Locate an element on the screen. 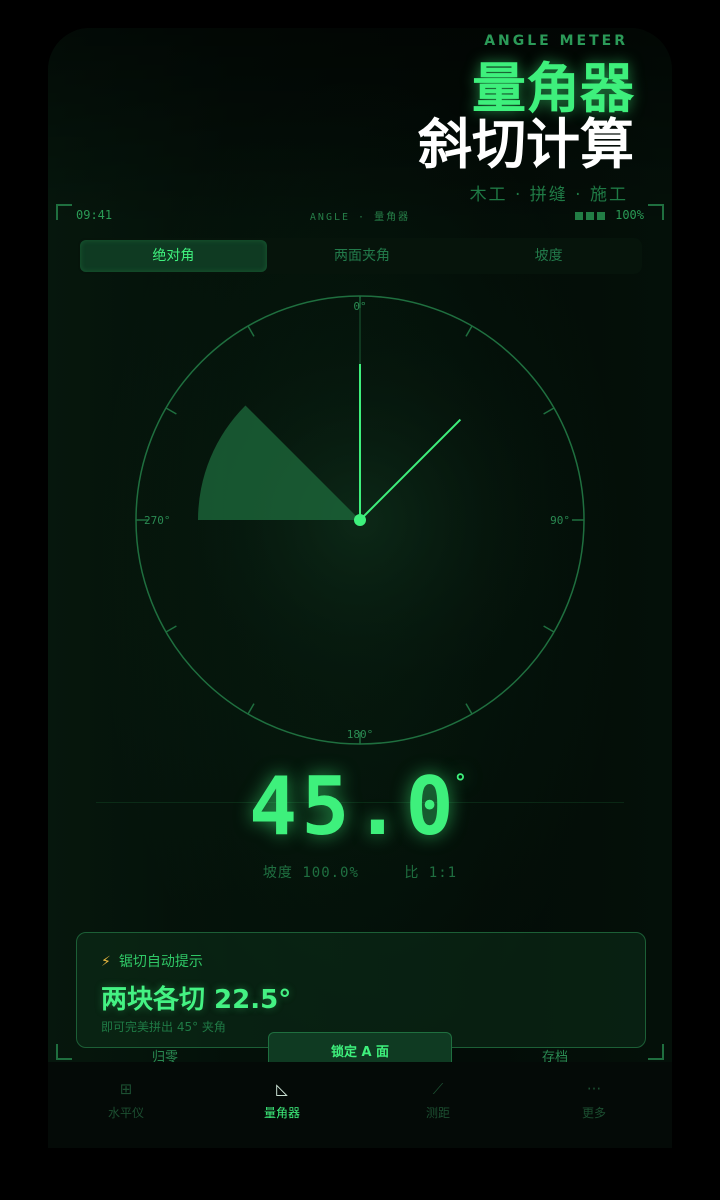 Image resolution: width=720 pixels, height=1200 pixels. nav-label-distance: 测距 is located at coordinates (437, 1113).